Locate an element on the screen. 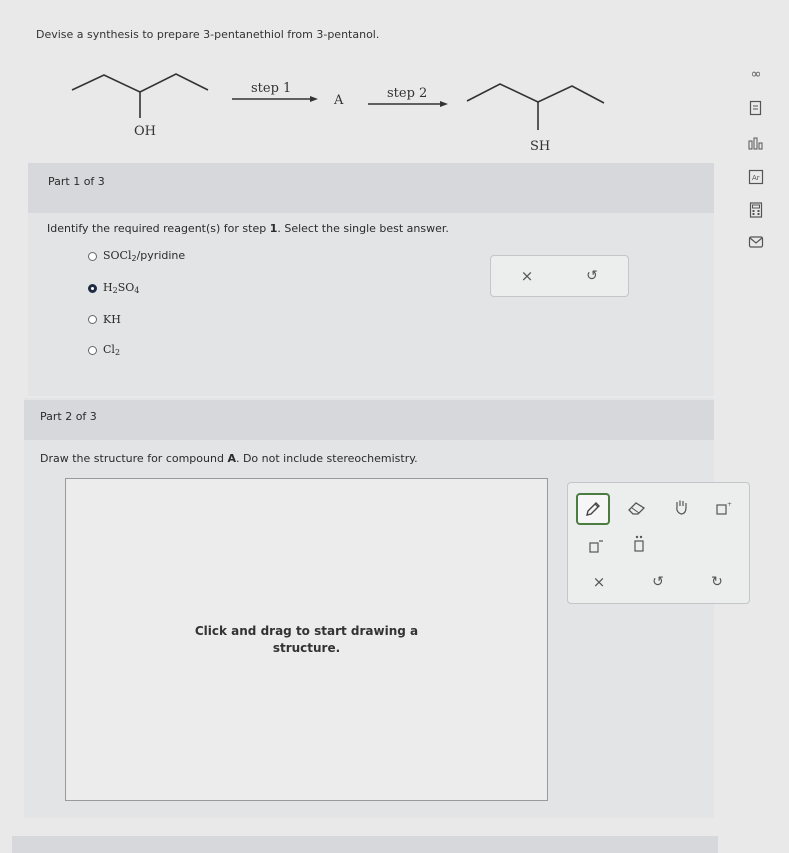 The image size is (789, 853). option-h2so4: H2SO4 is located at coordinates (113, 288).